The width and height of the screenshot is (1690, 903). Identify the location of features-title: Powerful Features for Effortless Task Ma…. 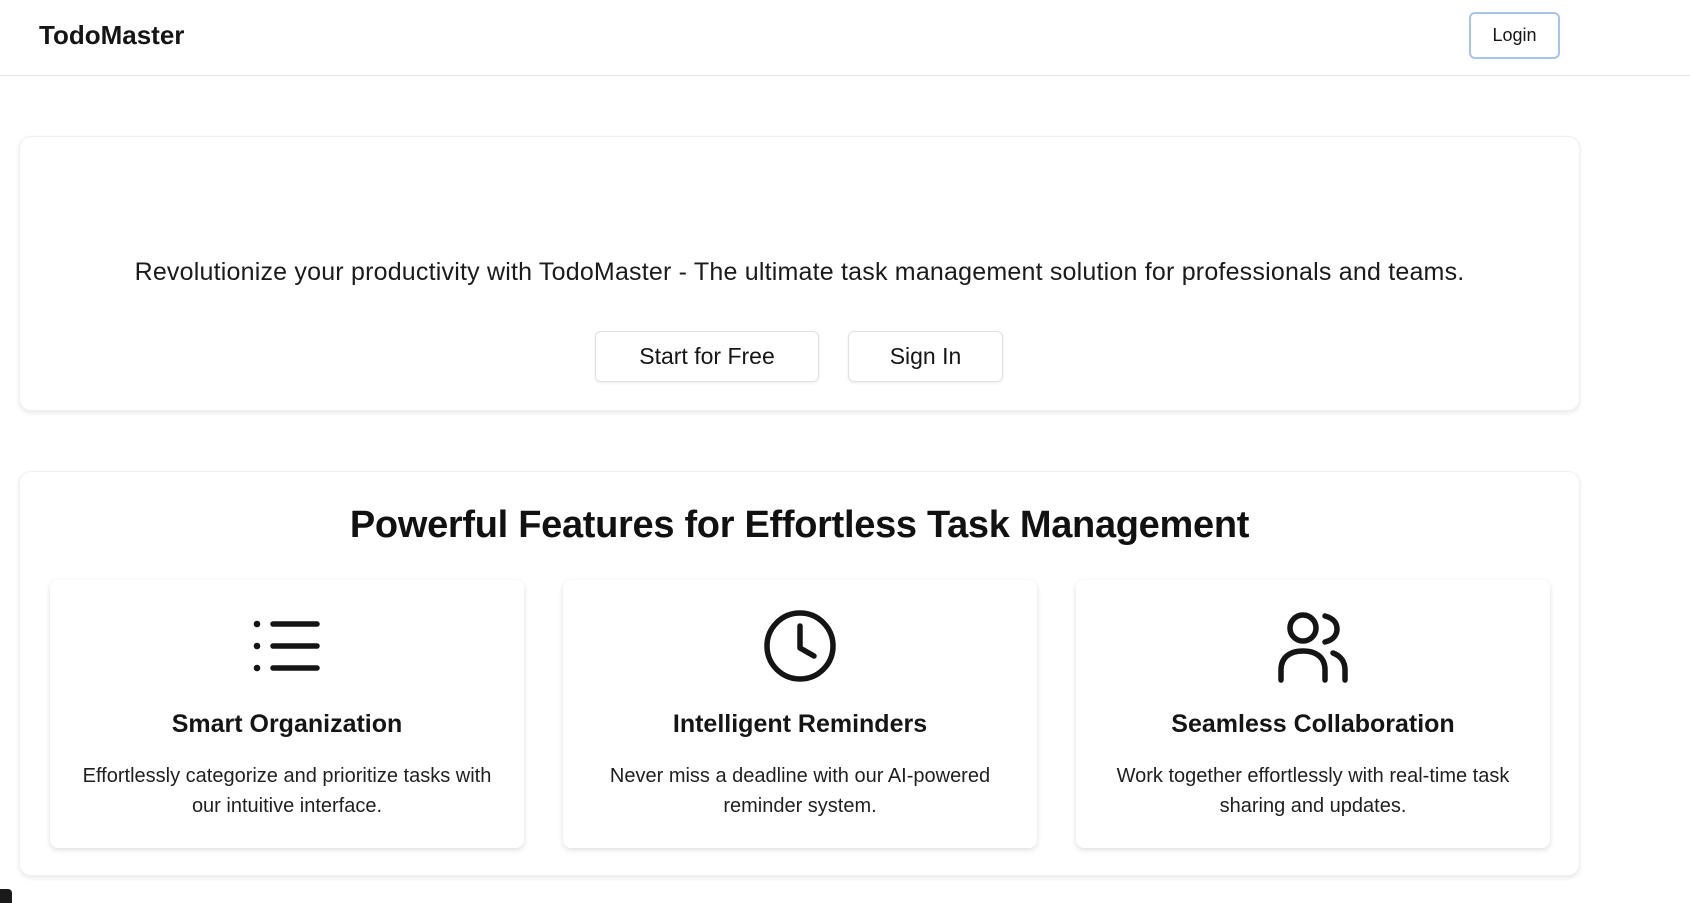
(799, 525).